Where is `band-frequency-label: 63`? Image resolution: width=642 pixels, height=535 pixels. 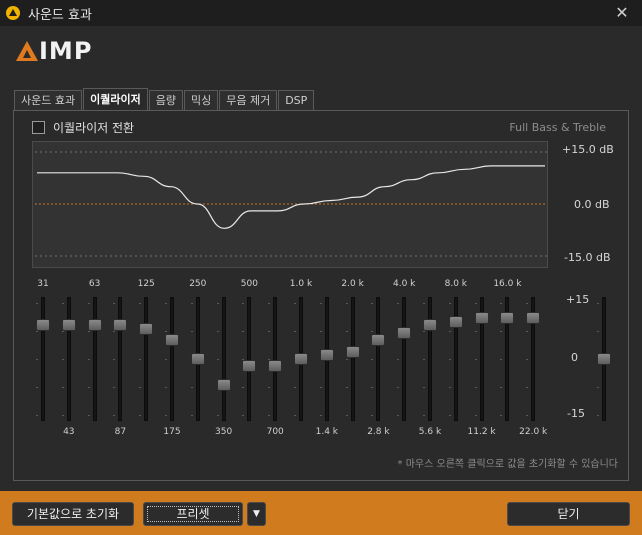
band-frequency-label: 63 is located at coordinates (94, 284).